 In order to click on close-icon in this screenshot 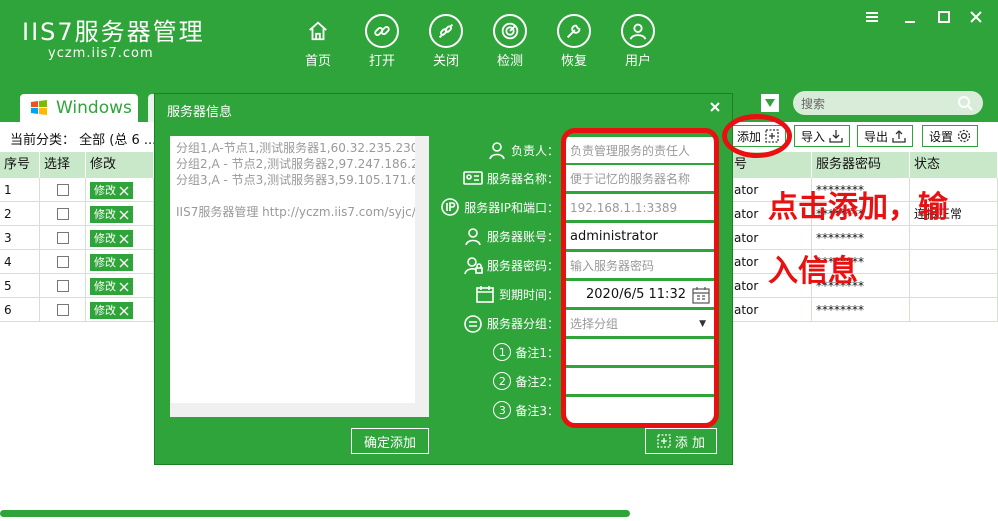, I will do `click(976, 17)`.